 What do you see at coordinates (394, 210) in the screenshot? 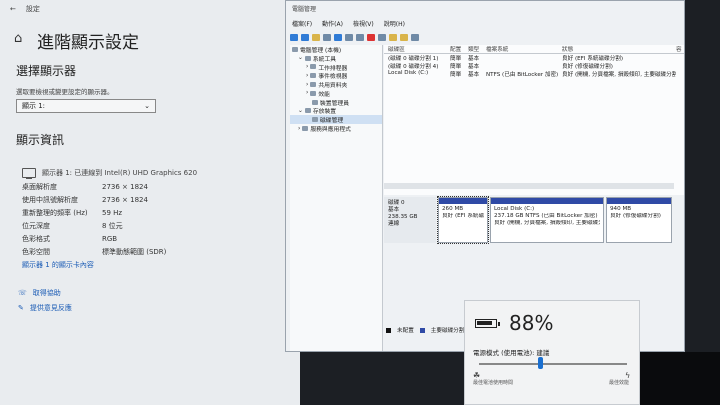
I see `disk-type: 基本` at bounding box center [394, 210].